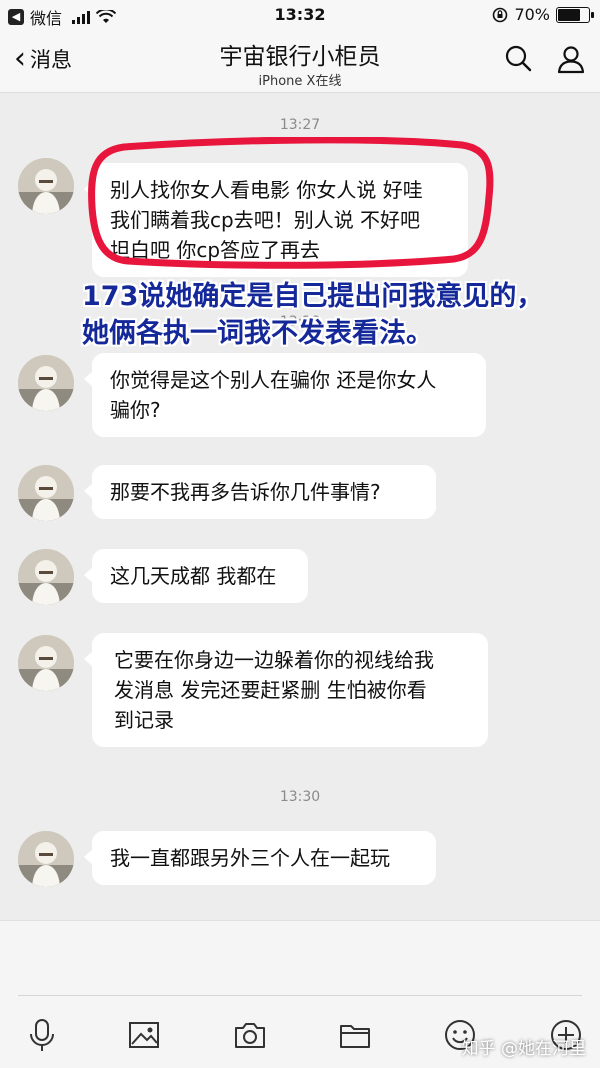  I want to click on annotation-text: 173说她确定是自己提出问我意见的，她俩各执一词我不发表看法。, so click(313, 315).